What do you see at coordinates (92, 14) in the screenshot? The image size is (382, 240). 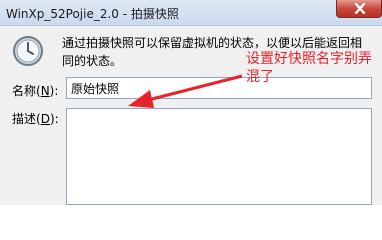 I see `window-title: WinXp_52Pojie_2.0 - 拍摄快照` at bounding box center [92, 14].